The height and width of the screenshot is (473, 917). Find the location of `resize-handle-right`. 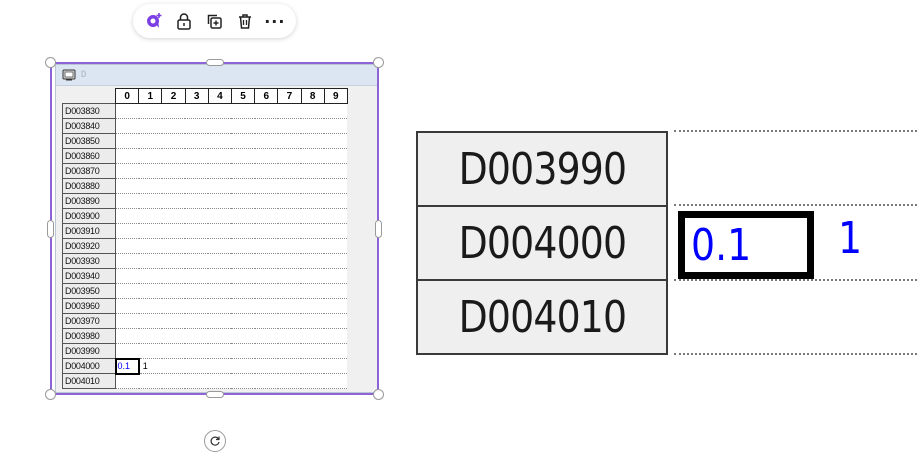

resize-handle-right is located at coordinates (378, 229).